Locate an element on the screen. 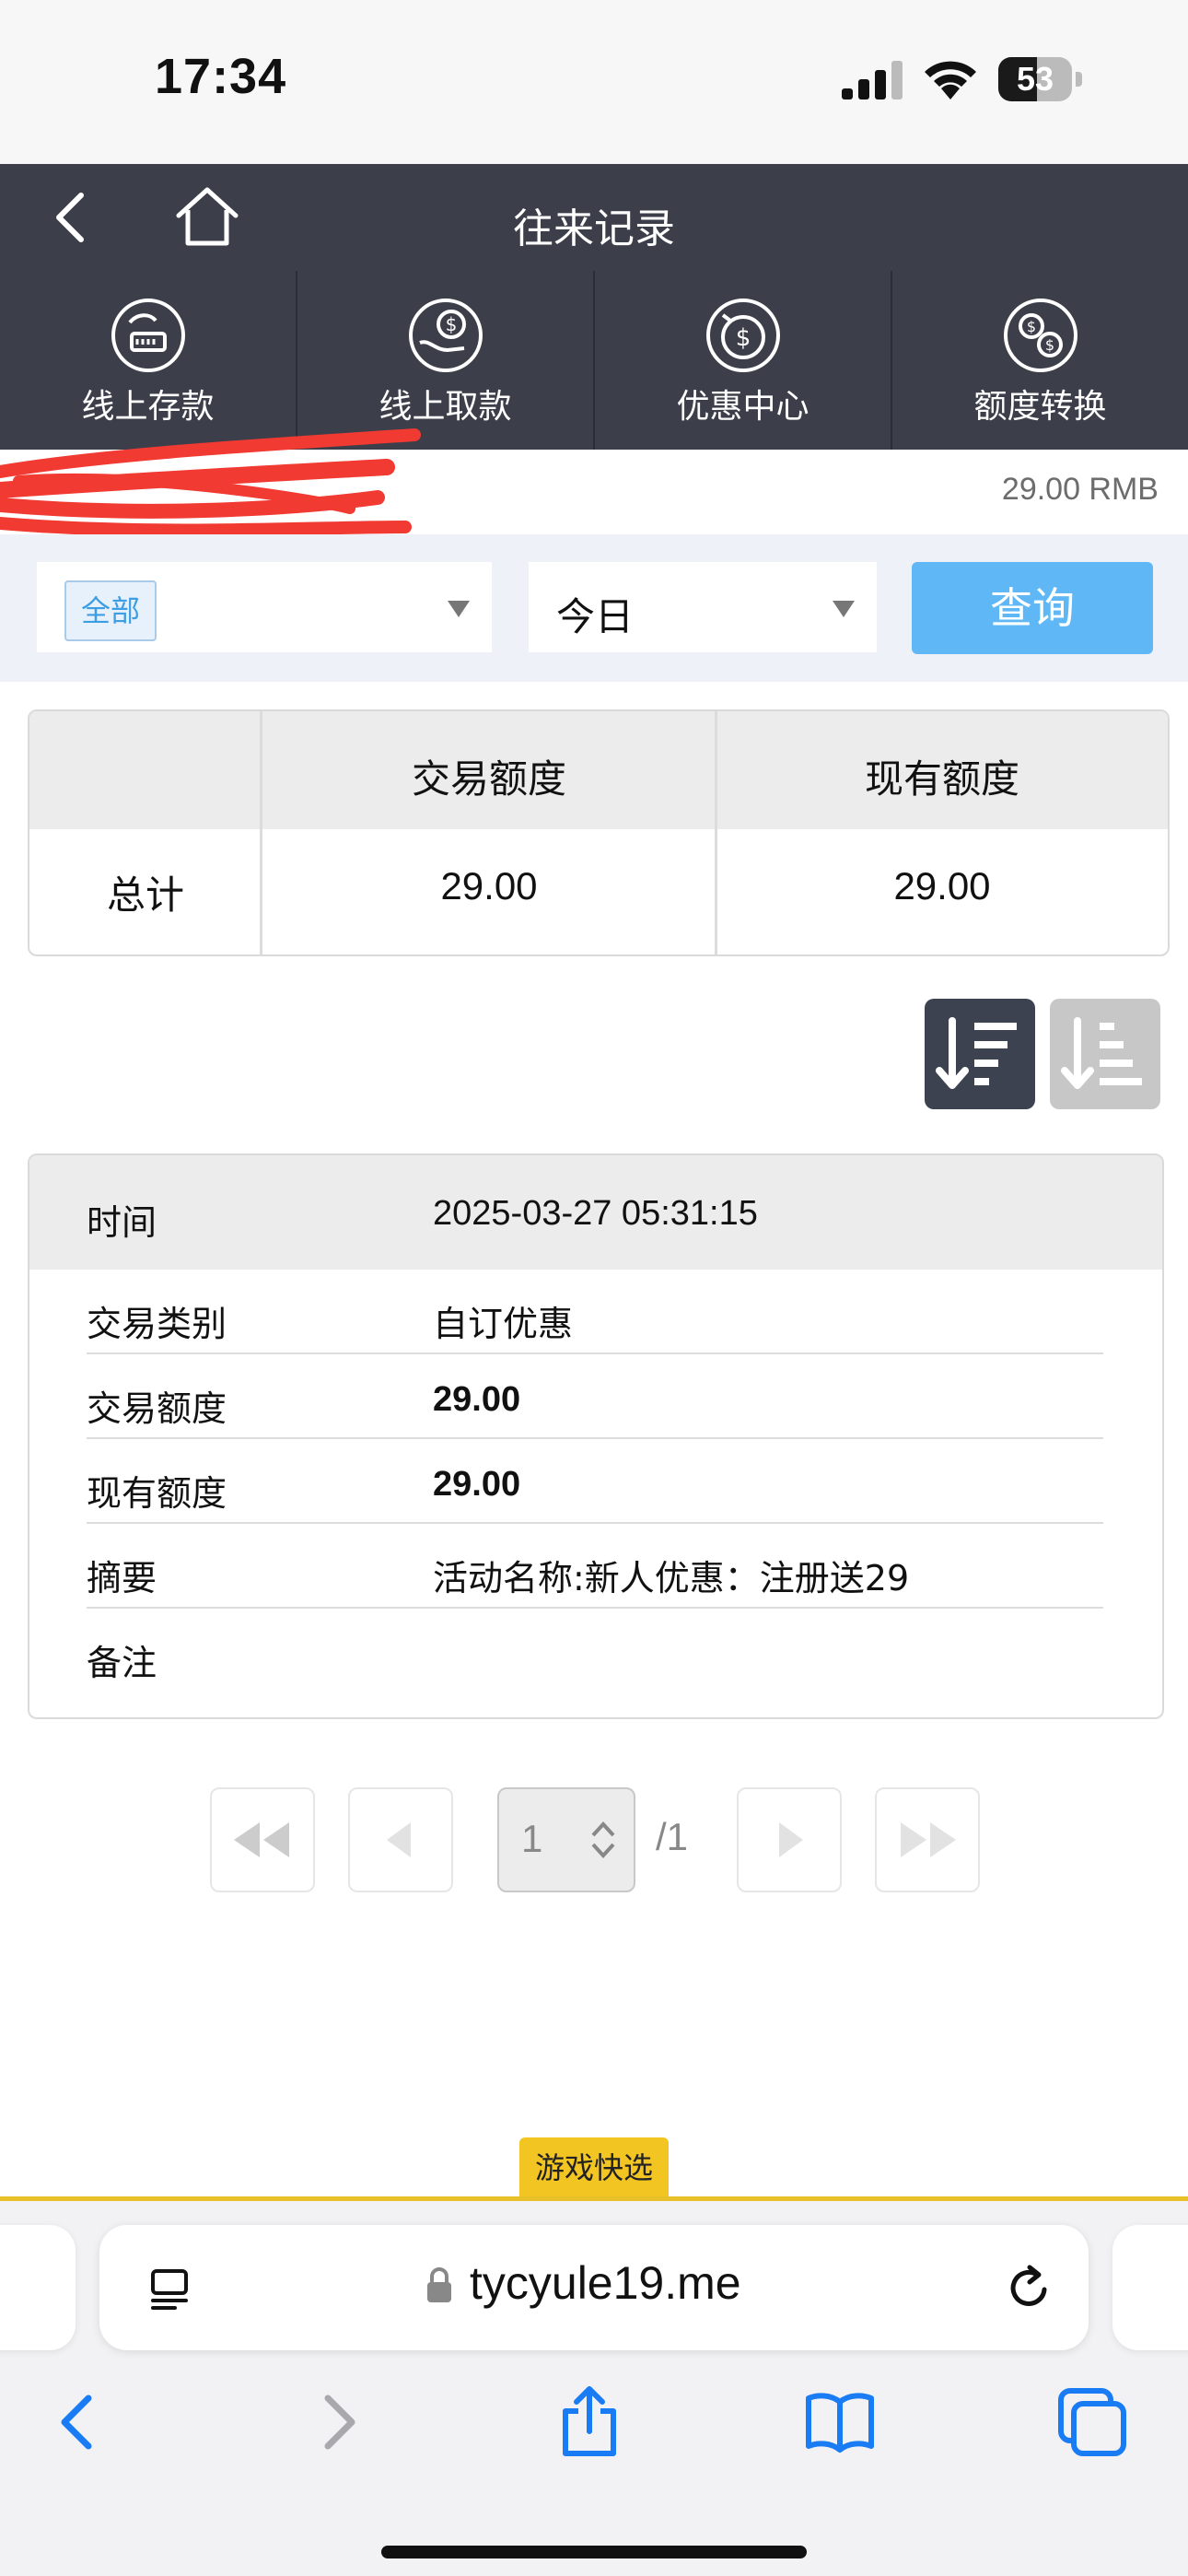 The image size is (1188, 2576). chevron-right-icon is located at coordinates (791, 1839).